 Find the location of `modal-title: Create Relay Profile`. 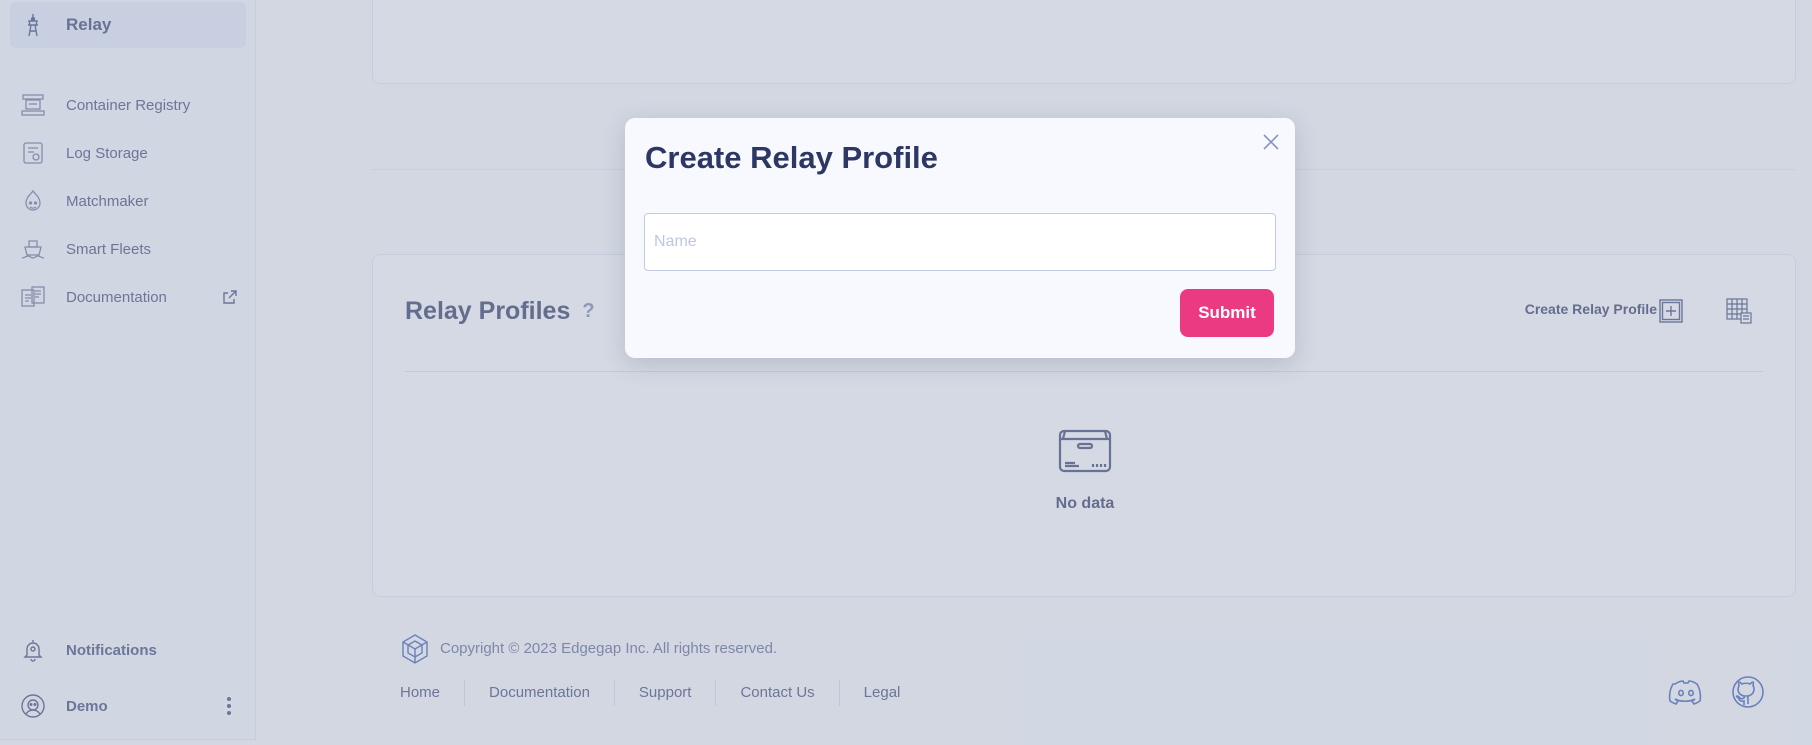

modal-title: Create Relay Profile is located at coordinates (791, 157).